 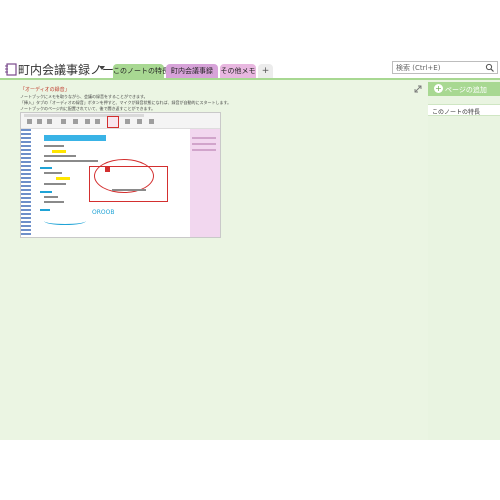 What do you see at coordinates (205, 183) in the screenshot?
I see `screenshot-page-list` at bounding box center [205, 183].